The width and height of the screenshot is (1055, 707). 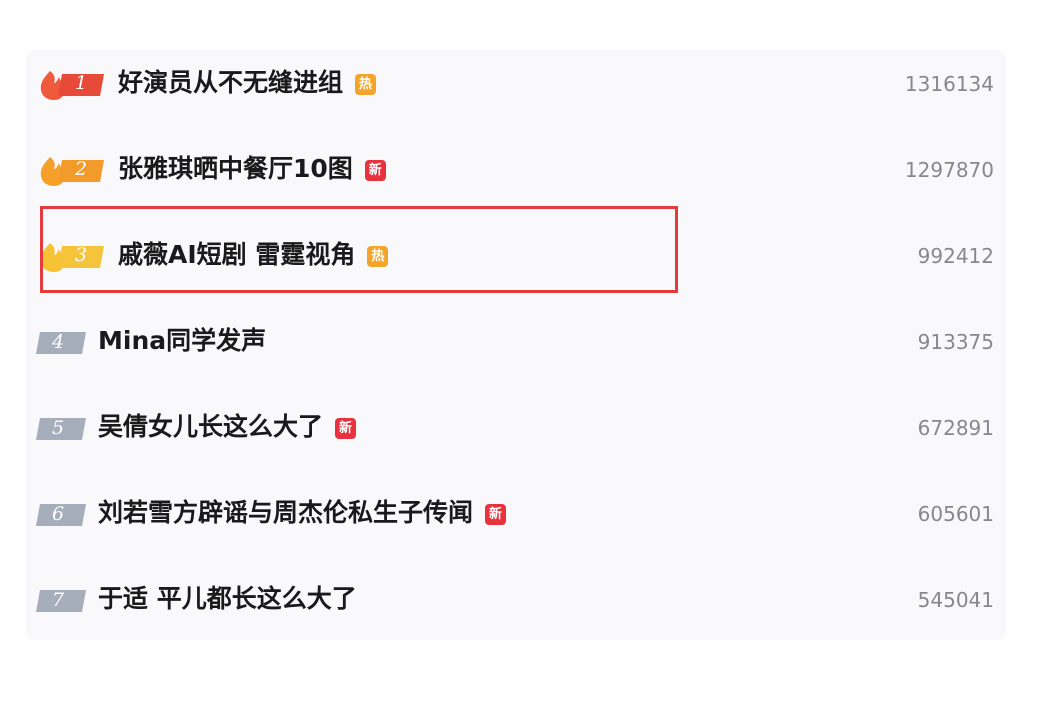 I want to click on hot-item-title-text: 吴倩女儿长这么大了, so click(x=210, y=426).